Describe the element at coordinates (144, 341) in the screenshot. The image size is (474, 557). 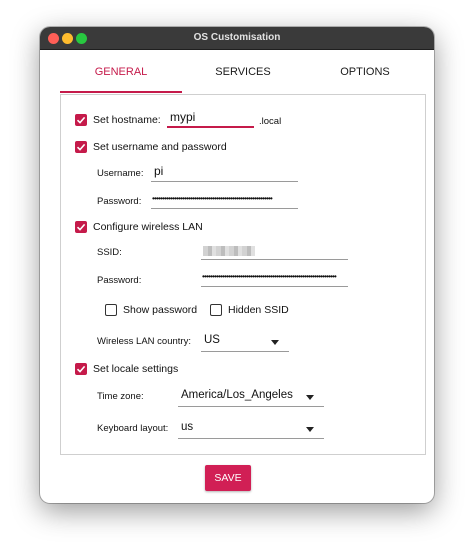
I see `wifi-country-label: Wireless LAN country:` at that location.